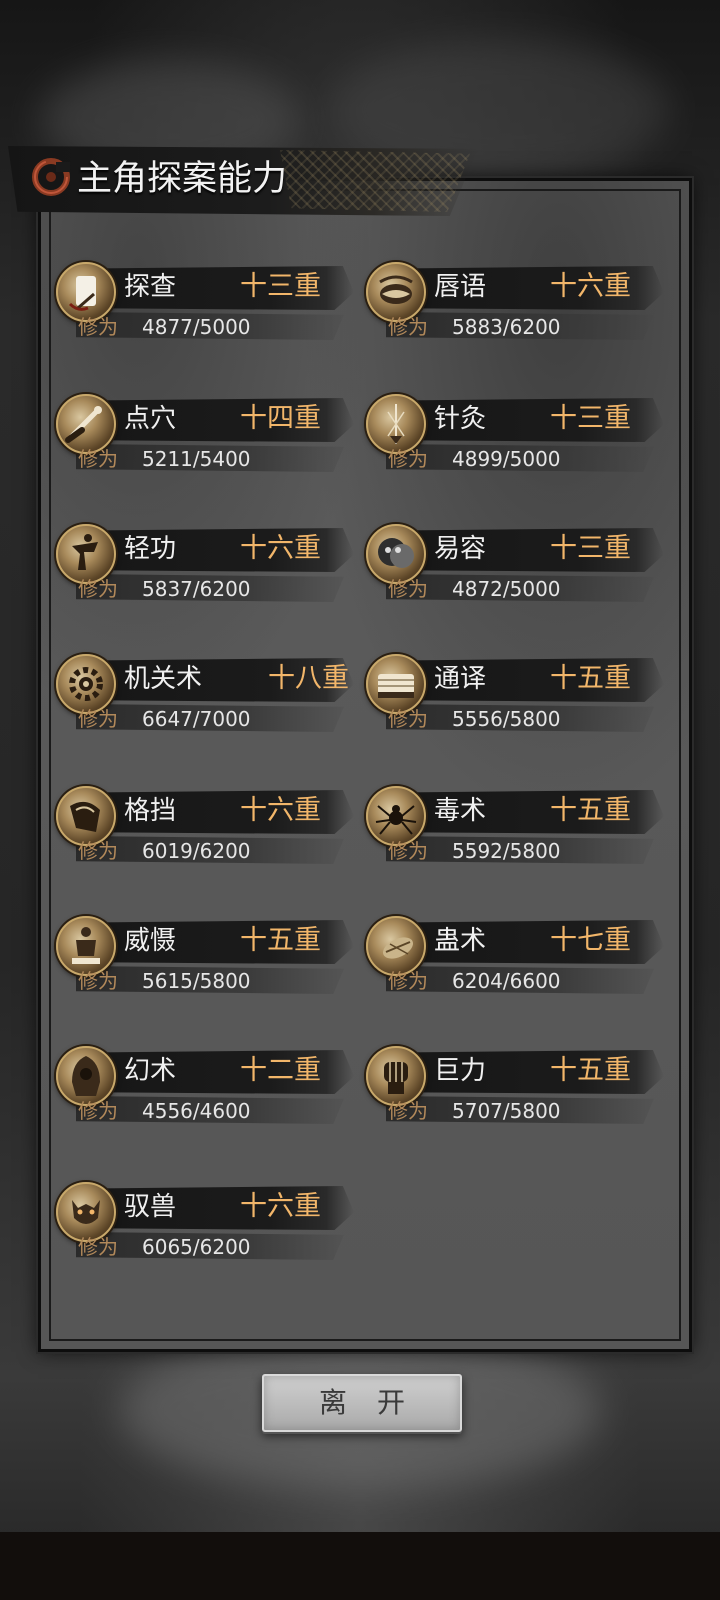 This screenshot has height=1600, width=720. Describe the element at coordinates (506, 589) in the screenshot. I see `xp-value: 4872/5000` at that location.